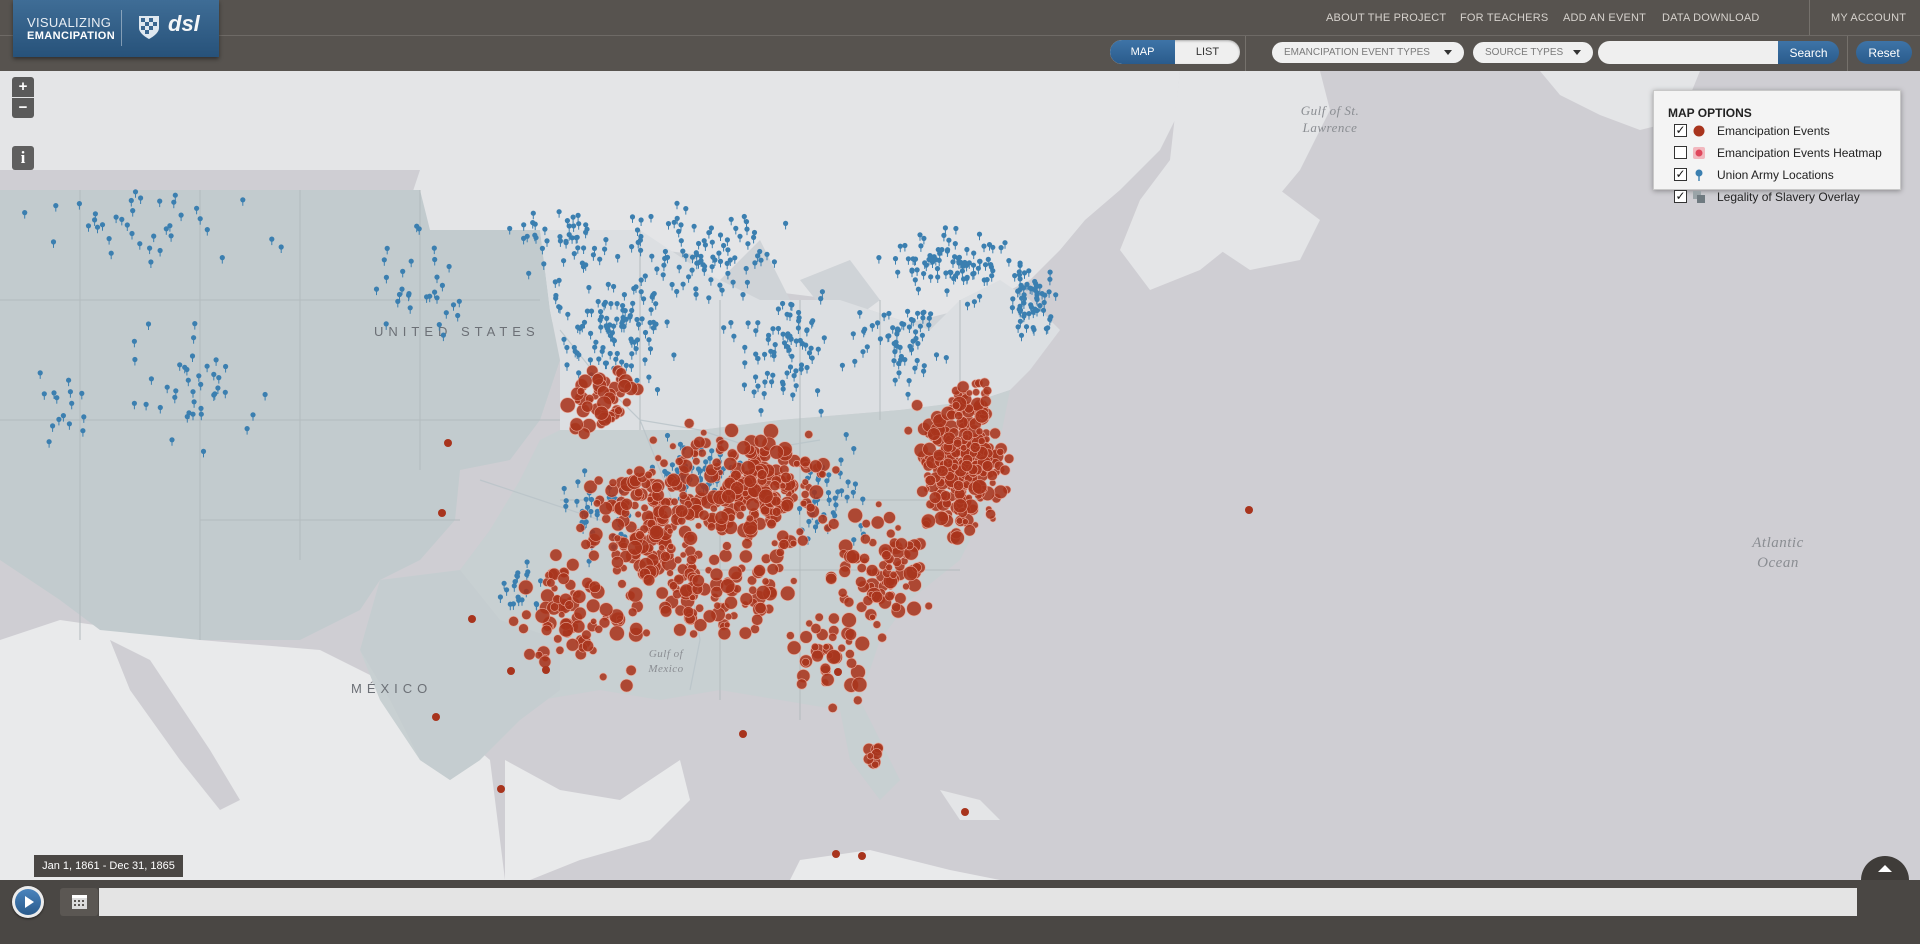 This screenshot has width=1920, height=944. Describe the element at coordinates (1808, 52) in the screenshot. I see `search-button: Search` at that location.